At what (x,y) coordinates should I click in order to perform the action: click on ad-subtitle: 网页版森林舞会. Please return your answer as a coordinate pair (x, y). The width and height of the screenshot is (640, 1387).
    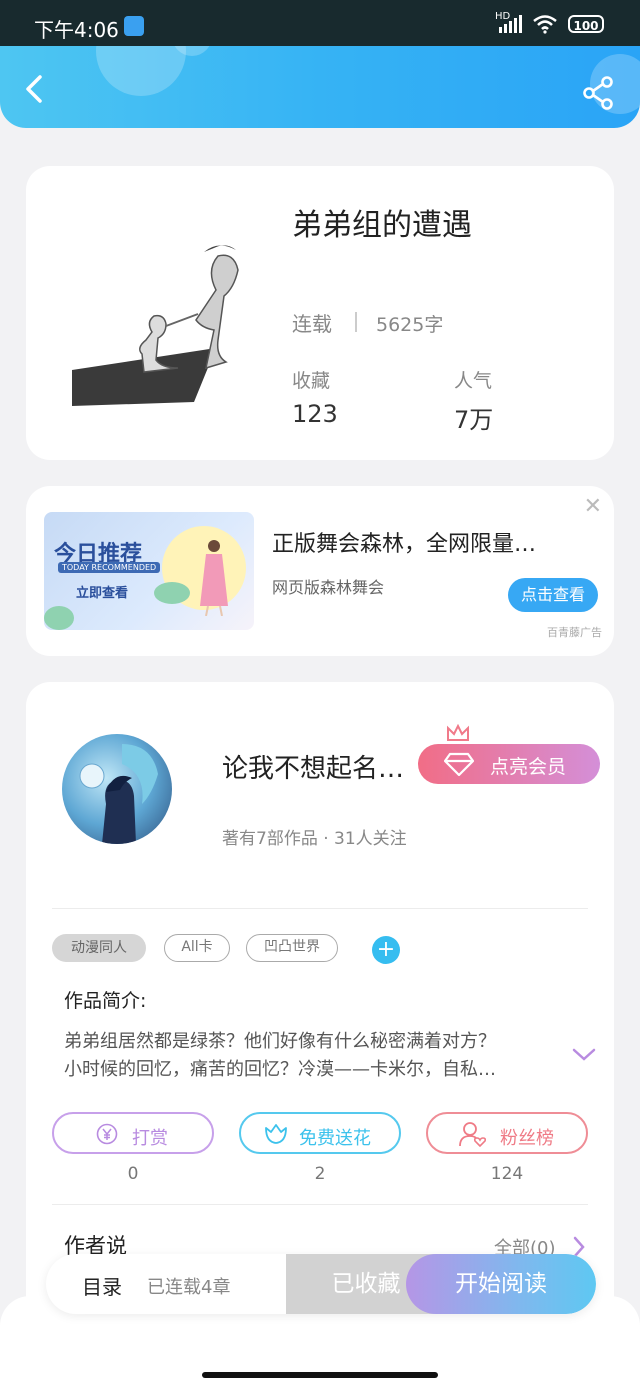
    Looking at the image, I should click on (328, 587).